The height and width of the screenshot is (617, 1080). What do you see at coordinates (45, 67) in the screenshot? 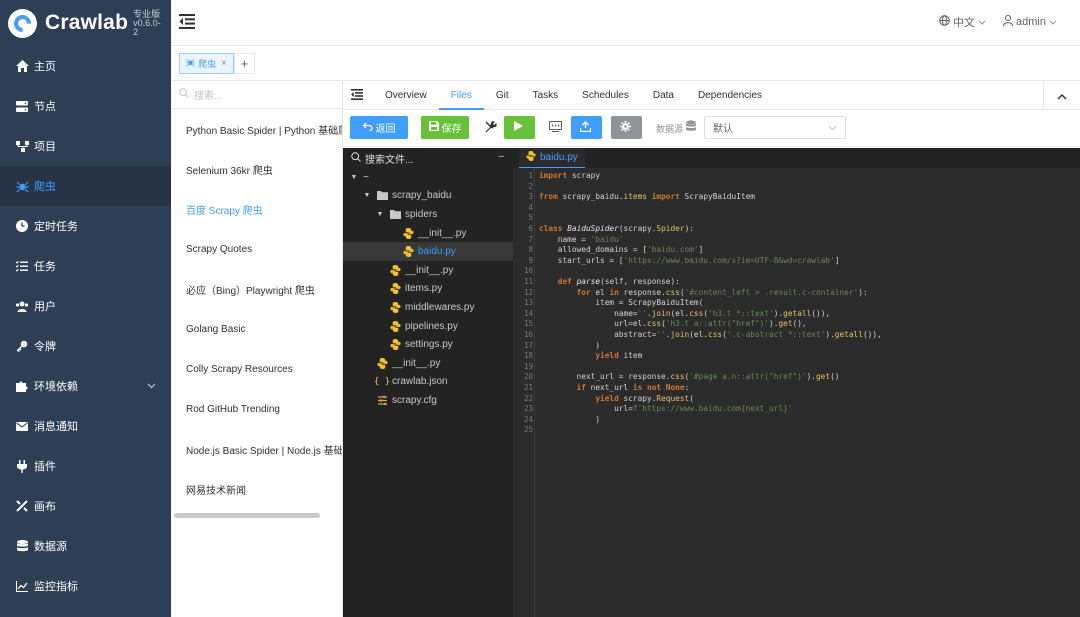
I see `sidebar-item-label: 主页` at bounding box center [45, 67].